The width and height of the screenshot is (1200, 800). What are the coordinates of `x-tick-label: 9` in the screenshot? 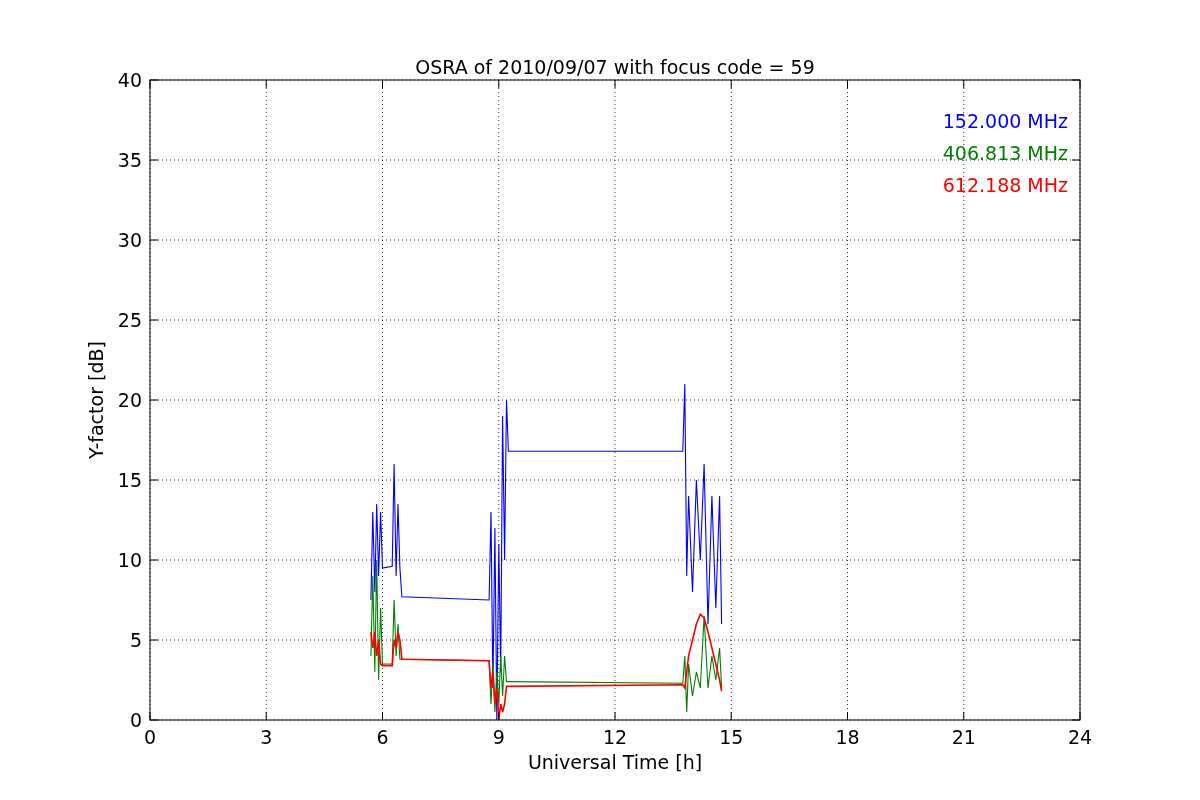 It's located at (498, 737).